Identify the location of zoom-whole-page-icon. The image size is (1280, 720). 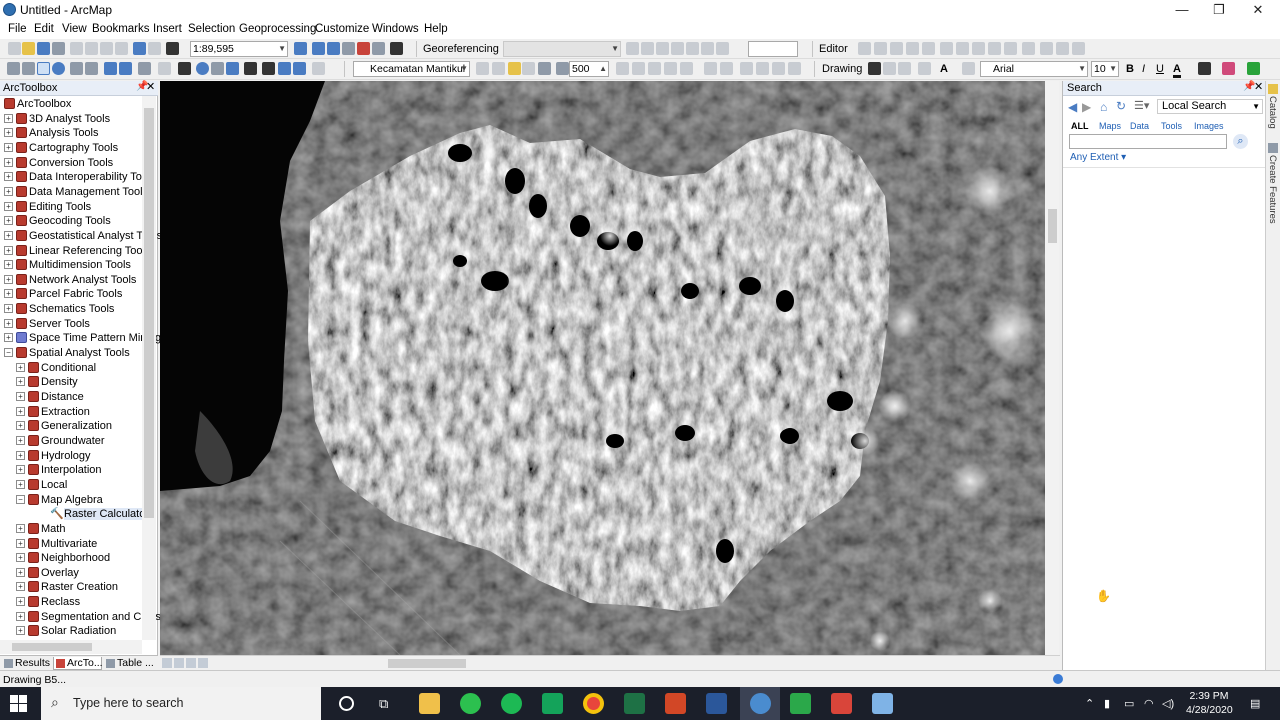
(904, 68).